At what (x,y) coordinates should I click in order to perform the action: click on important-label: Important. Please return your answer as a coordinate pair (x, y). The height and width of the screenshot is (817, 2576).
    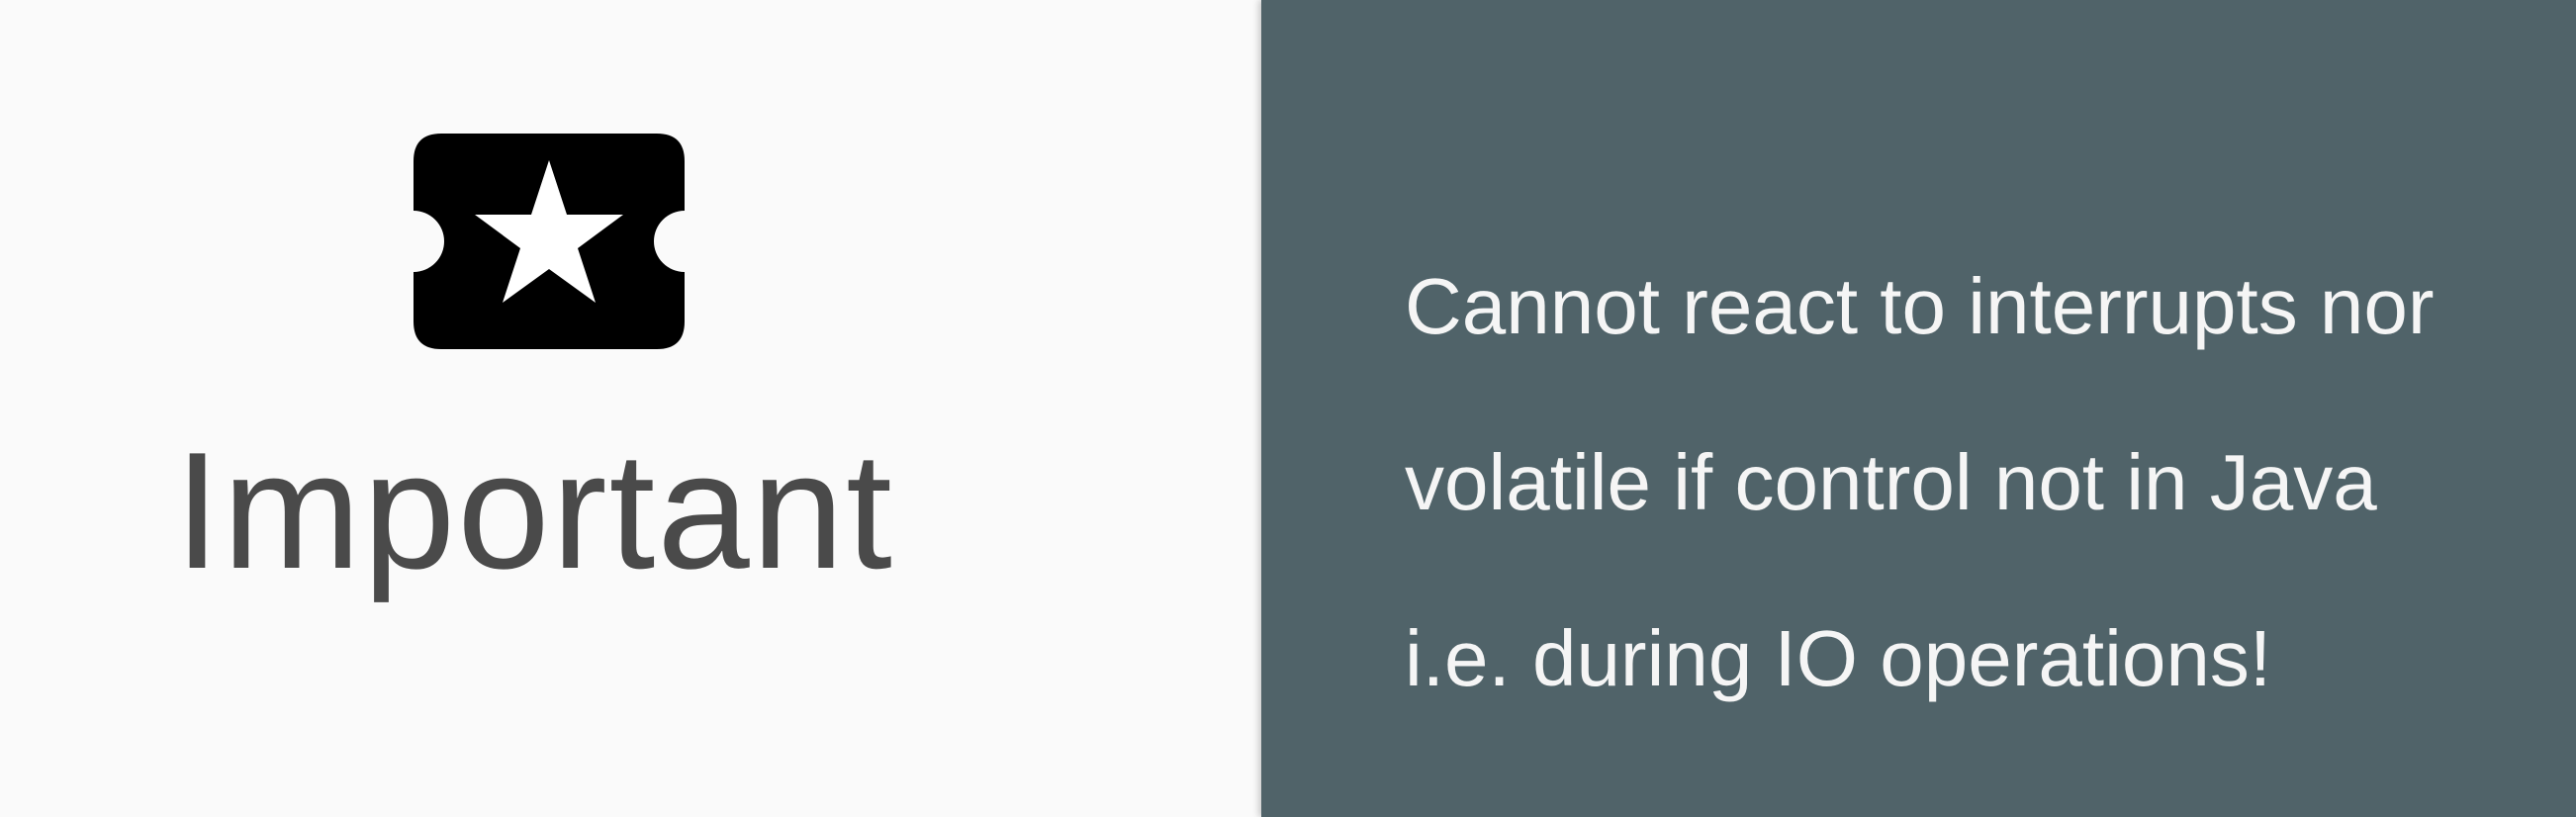
    Looking at the image, I should click on (534, 510).